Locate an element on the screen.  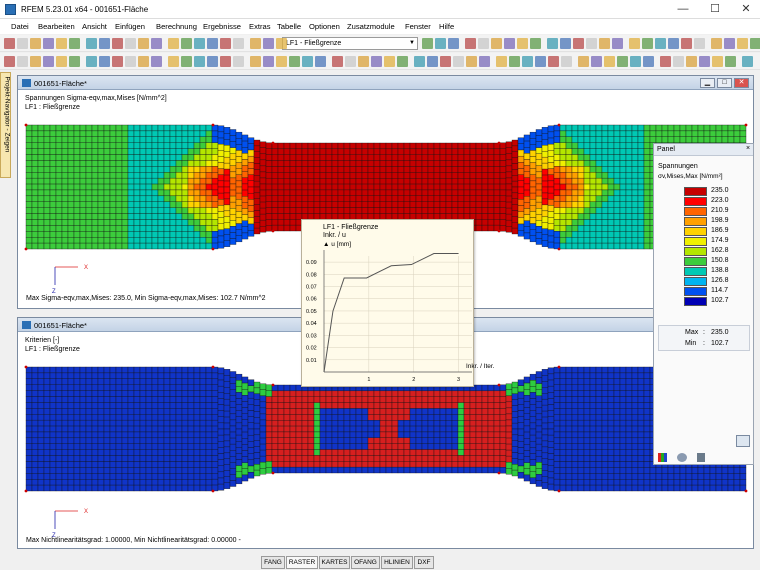
maximize-button: ☐ is located at coordinates (715, 9).